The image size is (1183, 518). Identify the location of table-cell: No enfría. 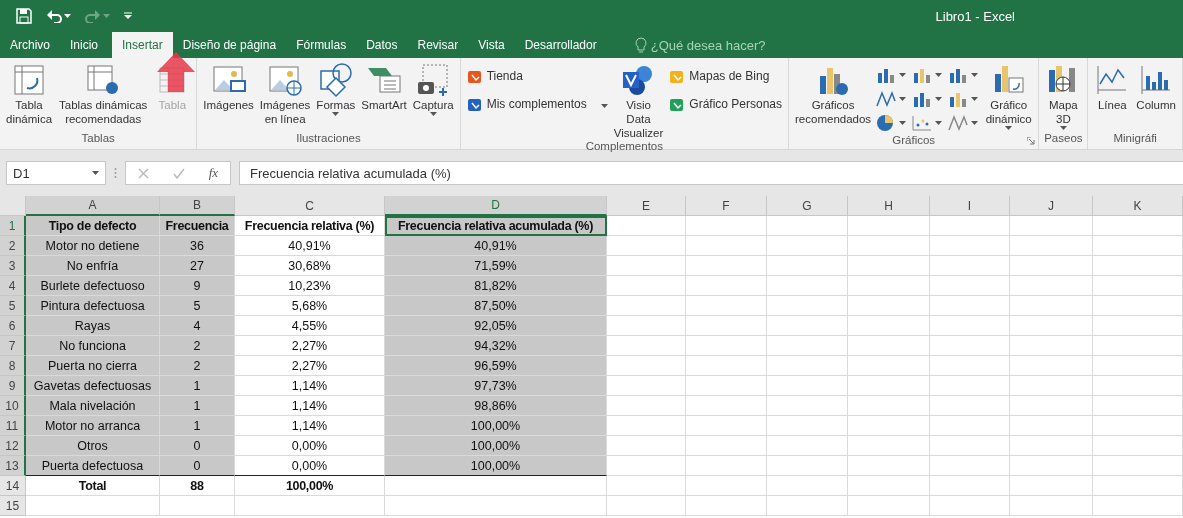
(93, 266).